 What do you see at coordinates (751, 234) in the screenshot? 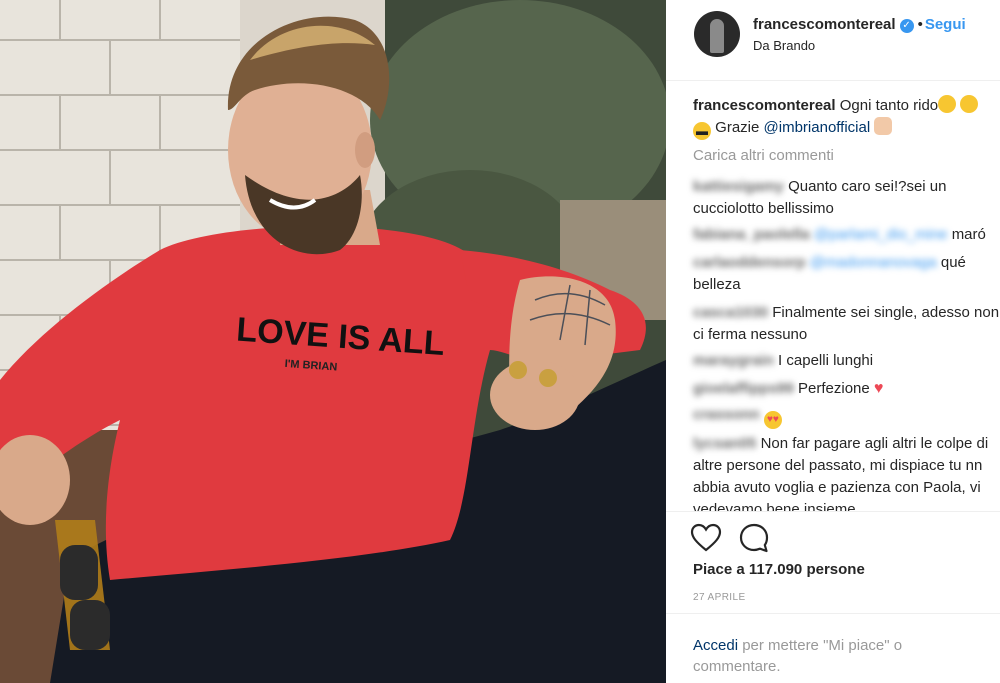
I see `comment-username: fabiana_paolella` at bounding box center [751, 234].